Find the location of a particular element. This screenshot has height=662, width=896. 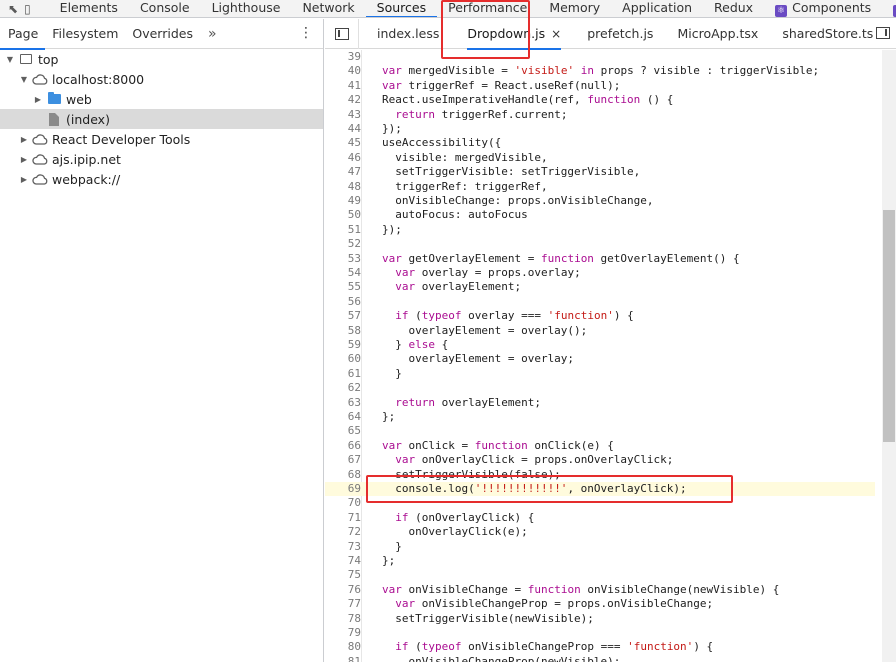

tree-item: ▶ ajs.ipip.net is located at coordinates (161, 159).